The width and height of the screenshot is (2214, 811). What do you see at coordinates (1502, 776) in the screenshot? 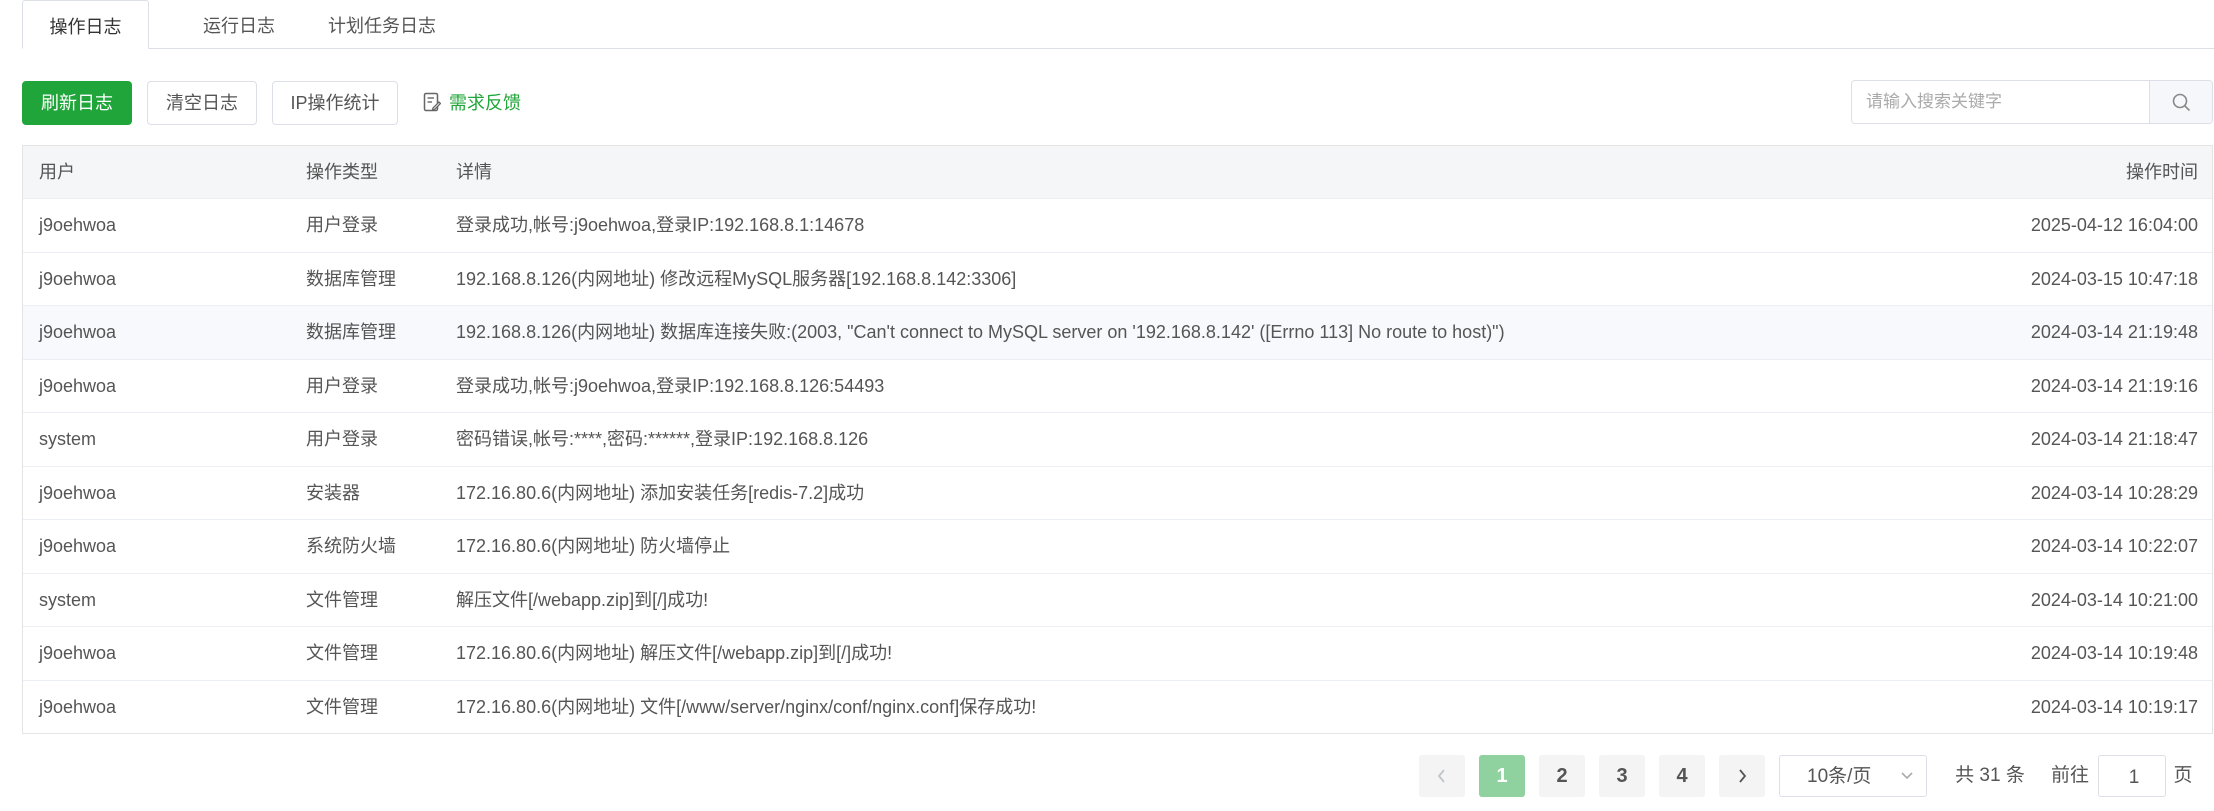
I see `page-1-button: 1` at bounding box center [1502, 776].